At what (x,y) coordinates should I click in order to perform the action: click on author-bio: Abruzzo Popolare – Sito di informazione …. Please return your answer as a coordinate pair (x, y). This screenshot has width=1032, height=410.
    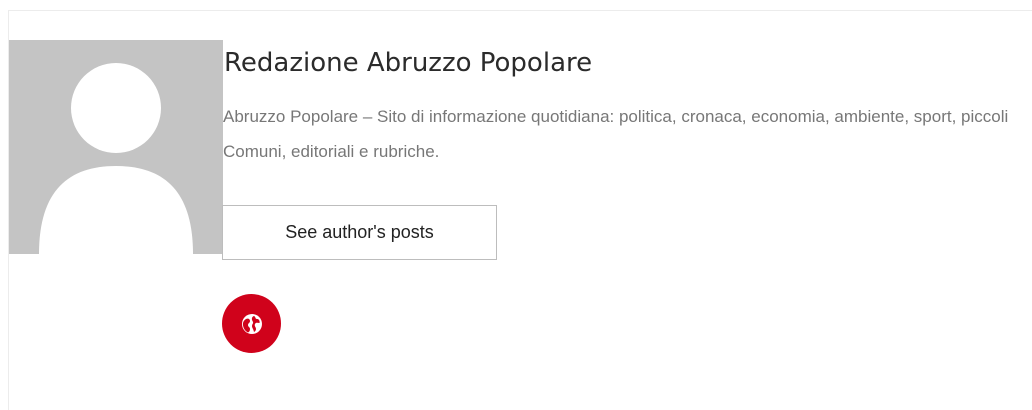
    Looking at the image, I should click on (616, 134).